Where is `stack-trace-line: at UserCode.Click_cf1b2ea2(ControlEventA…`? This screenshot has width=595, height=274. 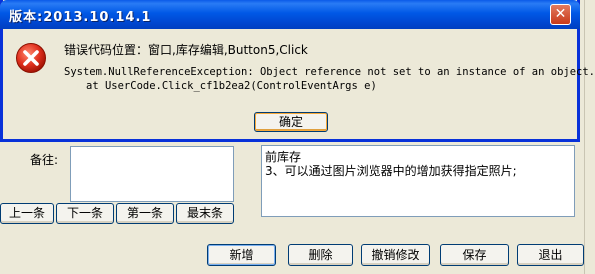
stack-trace-line: at UserCode.Click_cf1b2ea2(ControlEventA… is located at coordinates (231, 86).